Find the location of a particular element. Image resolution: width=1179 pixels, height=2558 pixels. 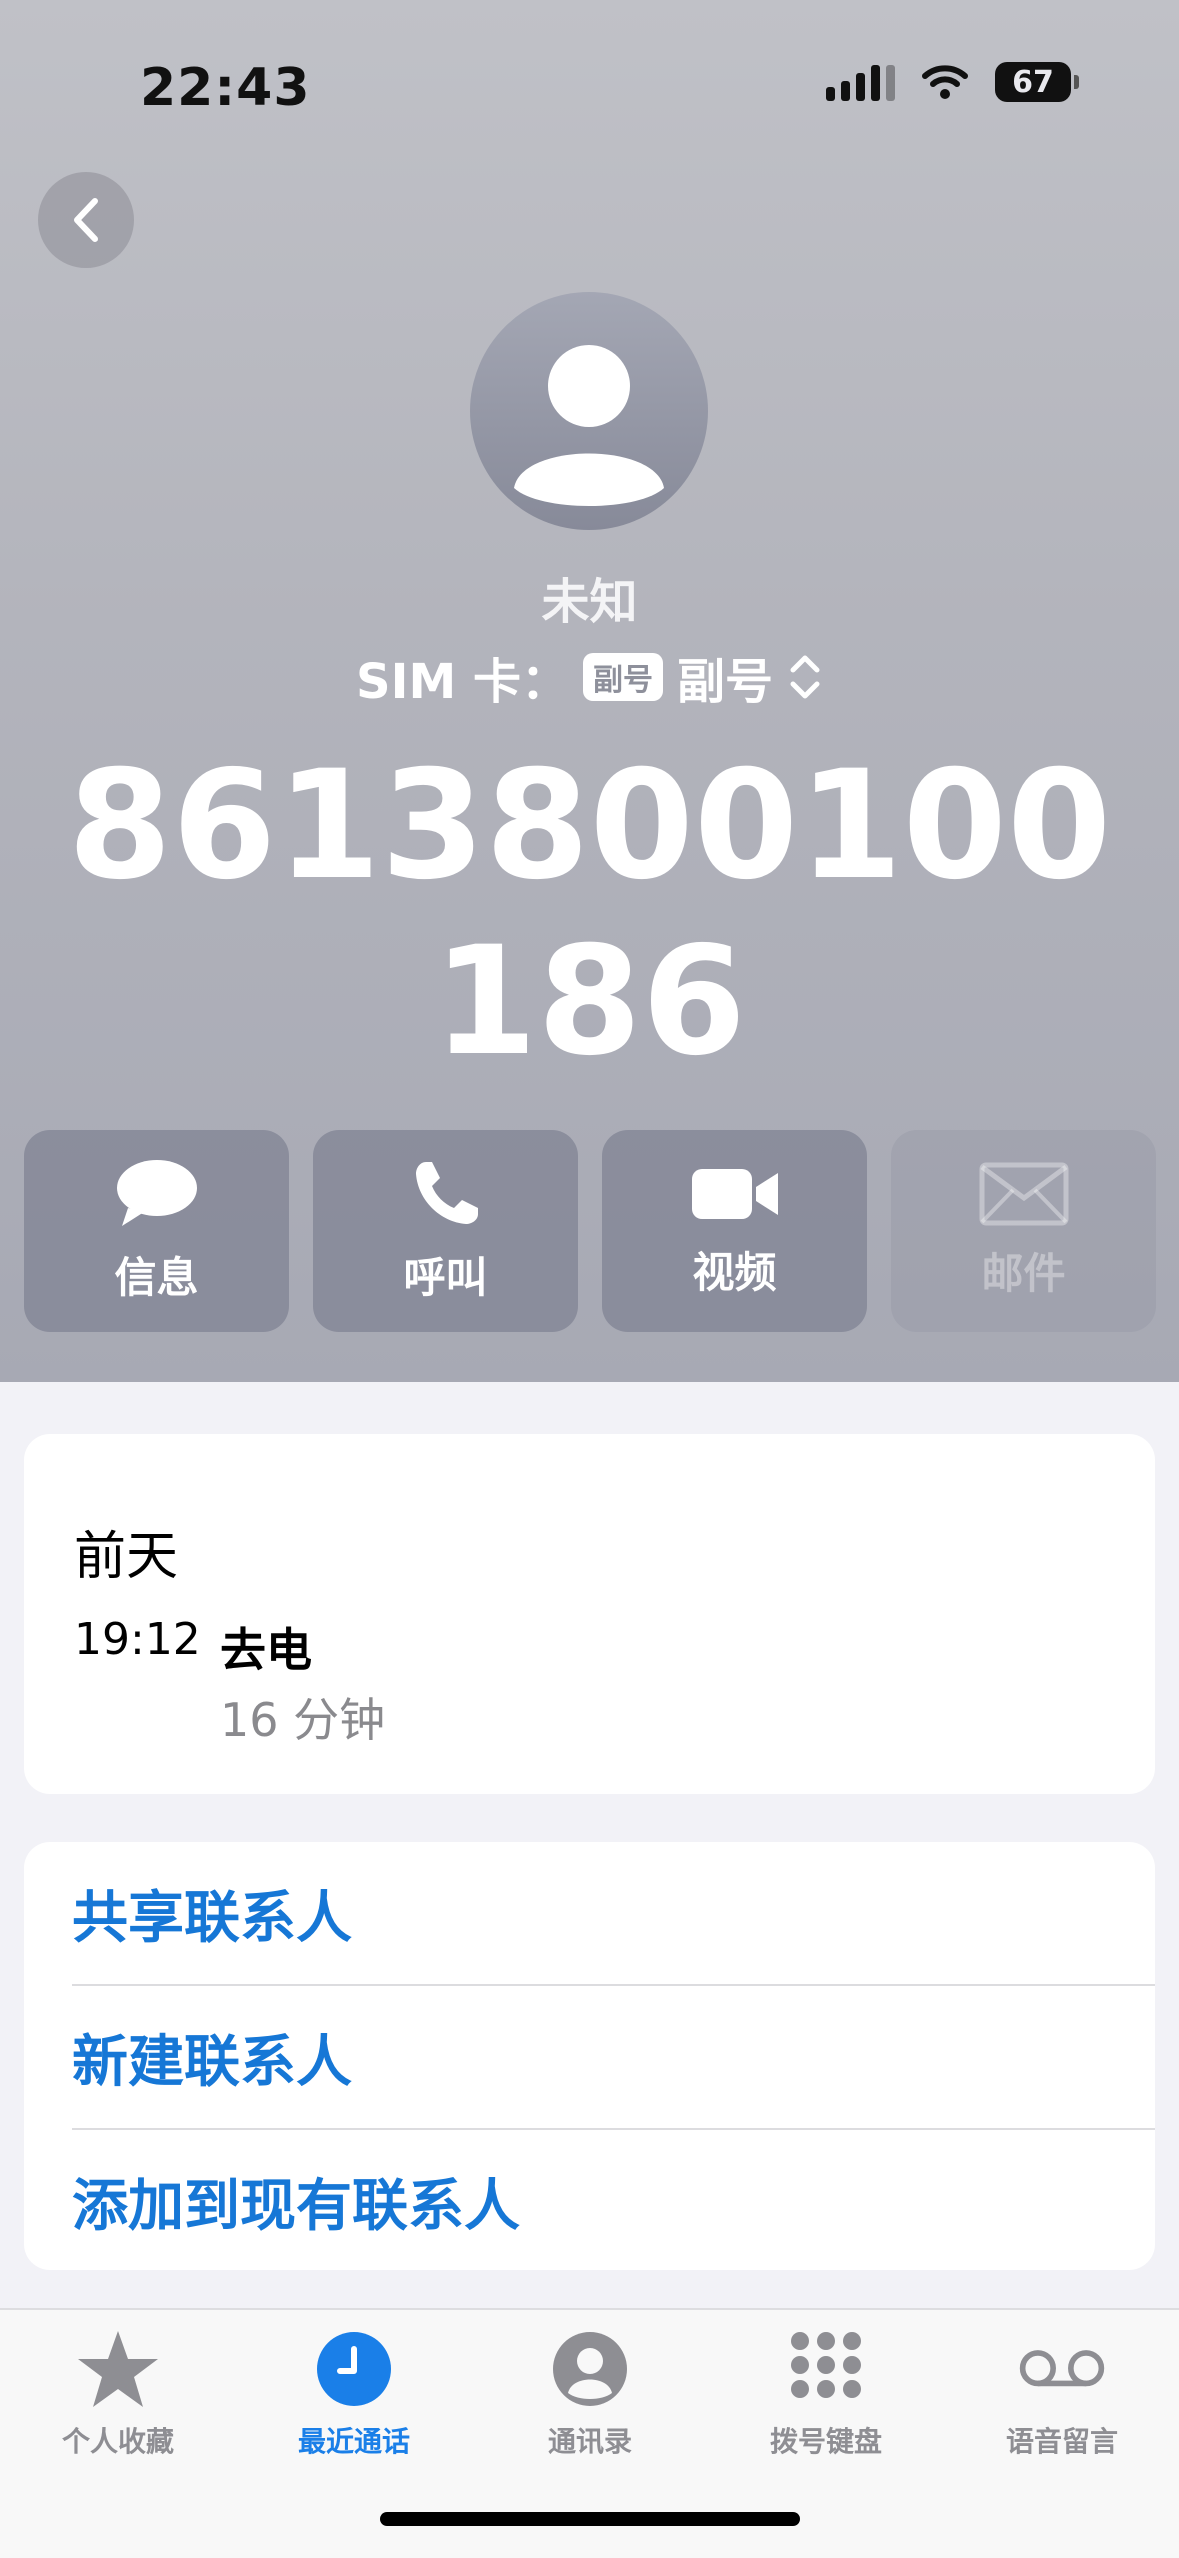

tab-recents: 最近通话 is located at coordinates (354, 2392).